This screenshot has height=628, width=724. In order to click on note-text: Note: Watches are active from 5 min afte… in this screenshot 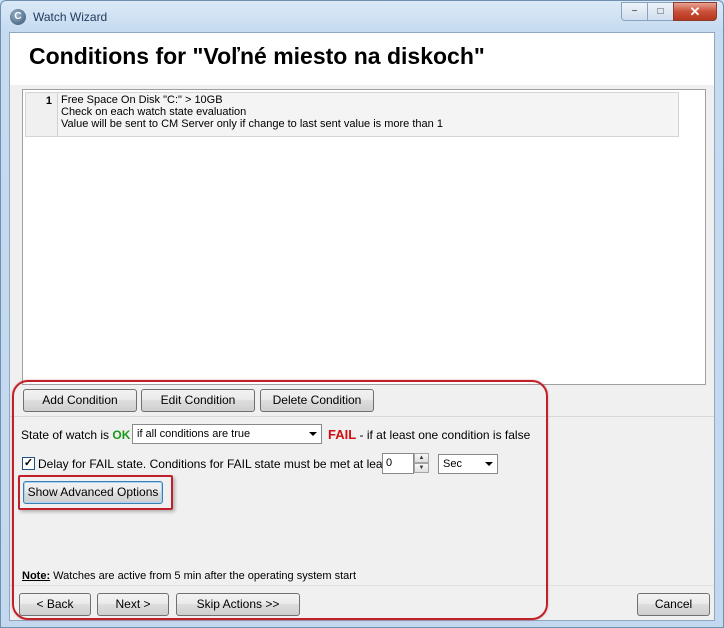, I will do `click(189, 576)`.